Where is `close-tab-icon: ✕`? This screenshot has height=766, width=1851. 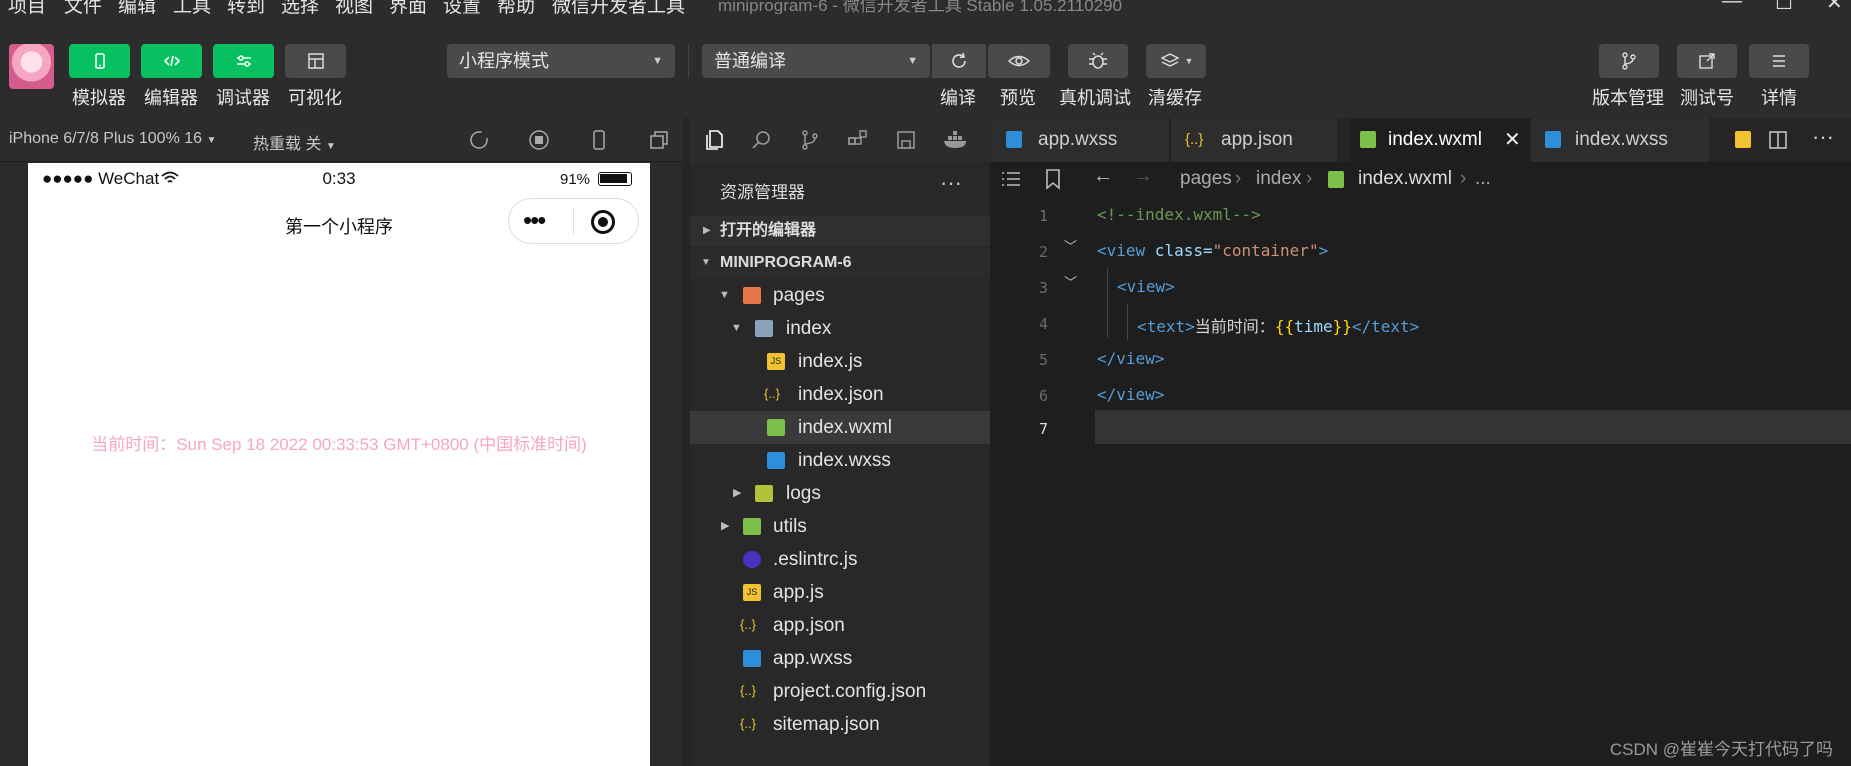 close-tab-icon: ✕ is located at coordinates (1512, 140).